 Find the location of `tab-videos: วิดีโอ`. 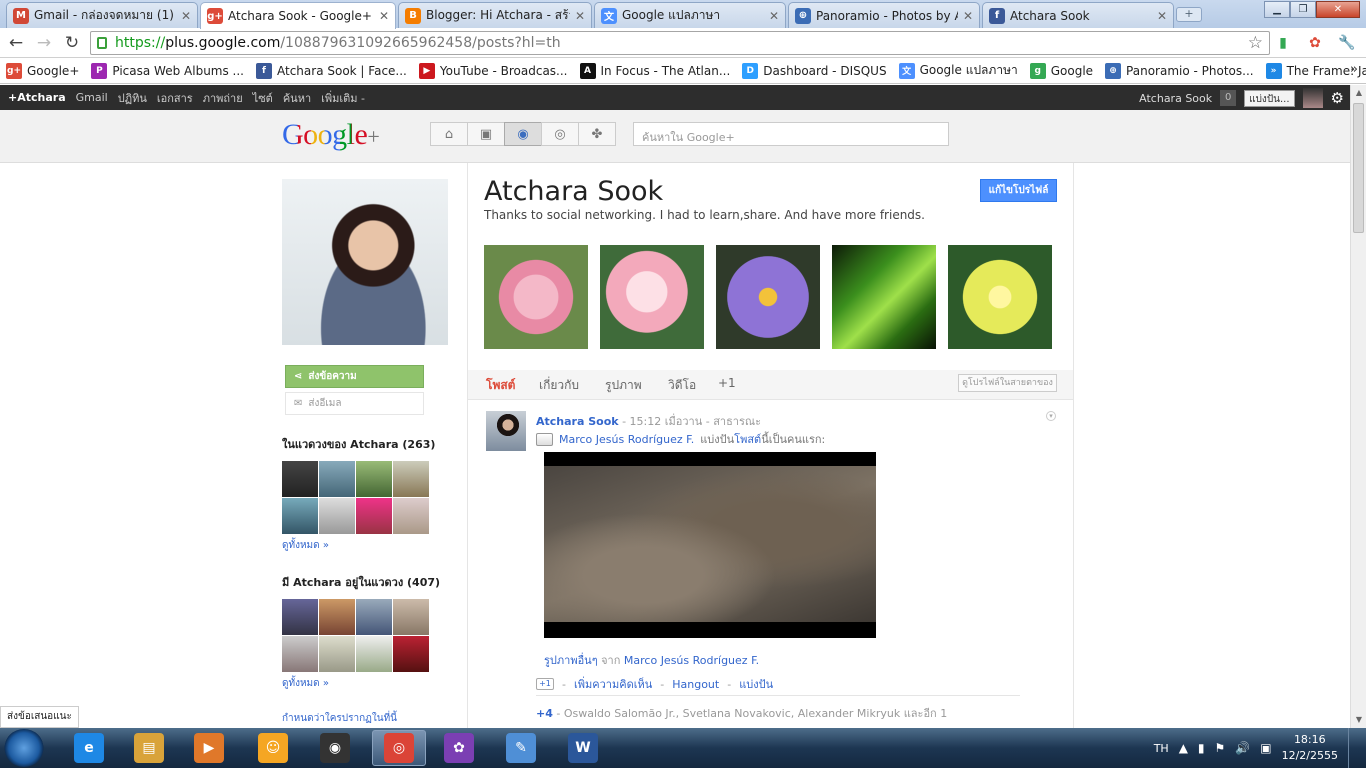

tab-videos: วิดีโอ is located at coordinates (682, 385).